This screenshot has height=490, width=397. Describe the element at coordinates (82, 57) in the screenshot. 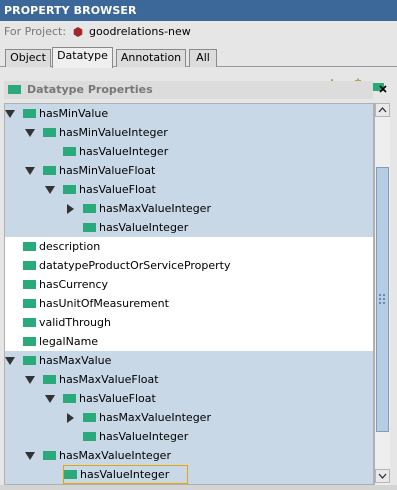

I see `tab-datatype: Datatype` at that location.